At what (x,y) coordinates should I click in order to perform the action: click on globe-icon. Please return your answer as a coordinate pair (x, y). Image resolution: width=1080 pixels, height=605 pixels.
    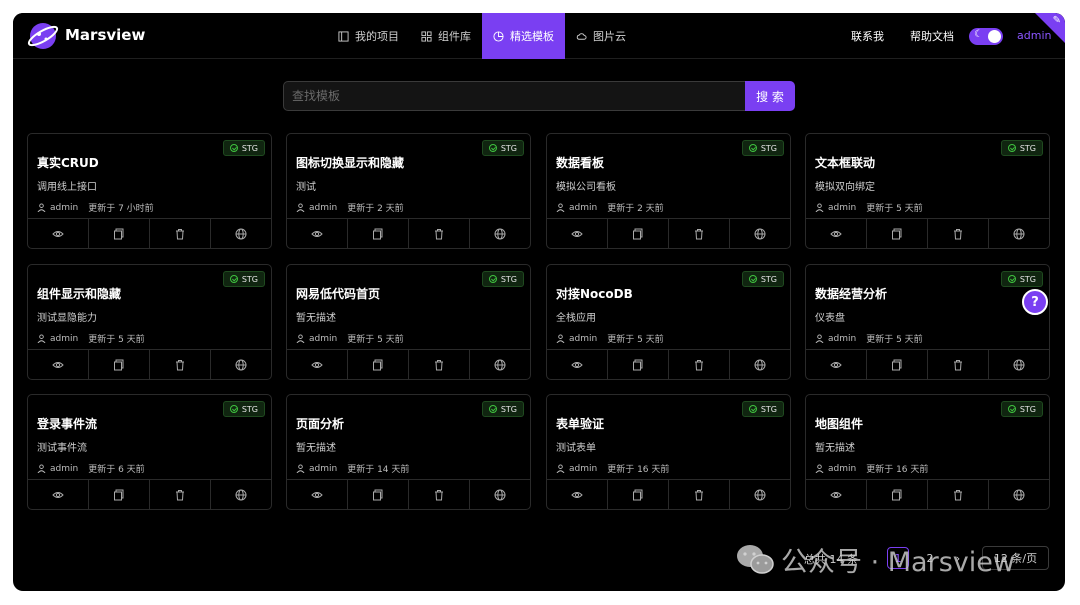
    Looking at the image, I should click on (500, 234).